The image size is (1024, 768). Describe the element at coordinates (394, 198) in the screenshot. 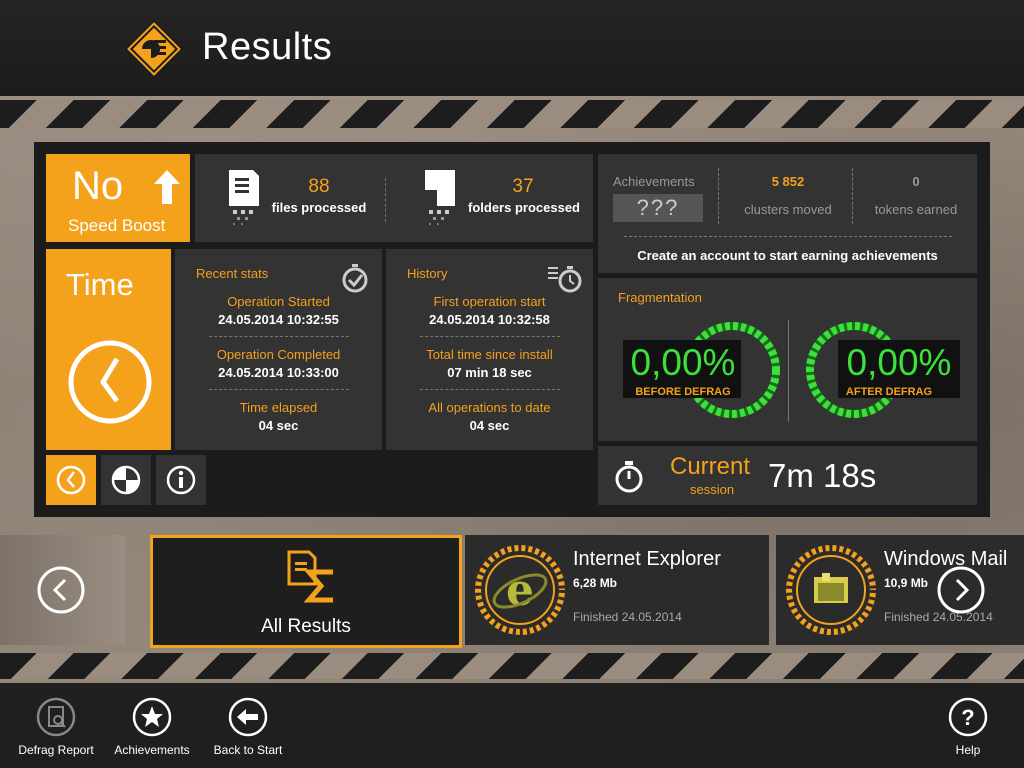

I see `processed-tile: 88 files processed 37 folders processed` at that location.